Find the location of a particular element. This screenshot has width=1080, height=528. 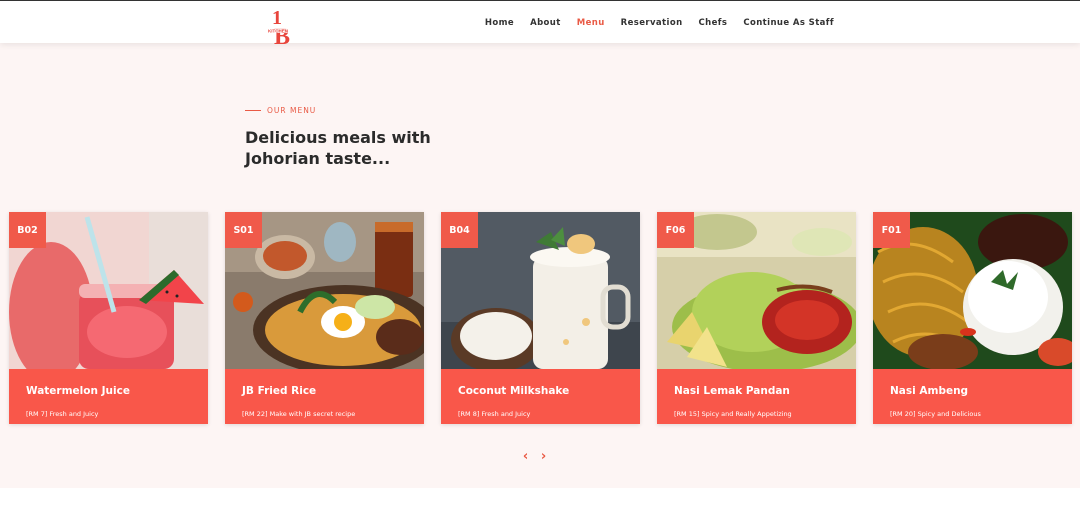

svg-text: B is located at coordinates (282, 35).